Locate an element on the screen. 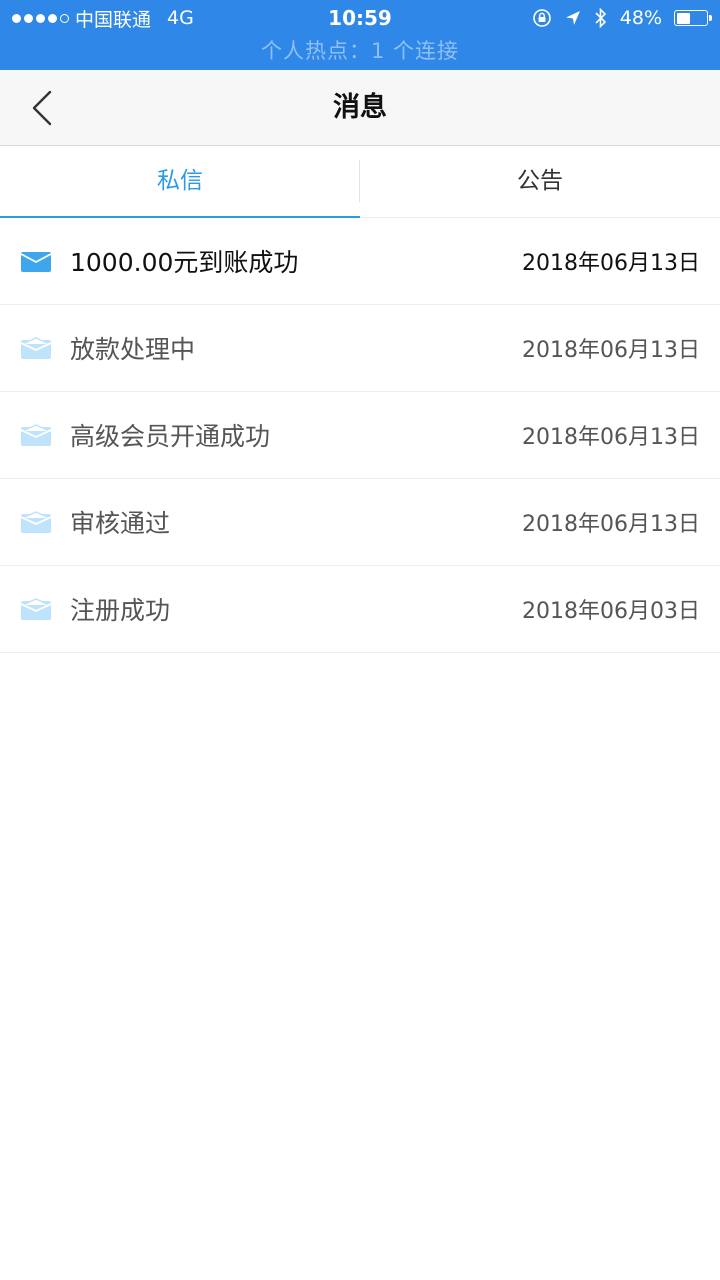  message-item: 注册成功 2018年06月03日 is located at coordinates (360, 609).